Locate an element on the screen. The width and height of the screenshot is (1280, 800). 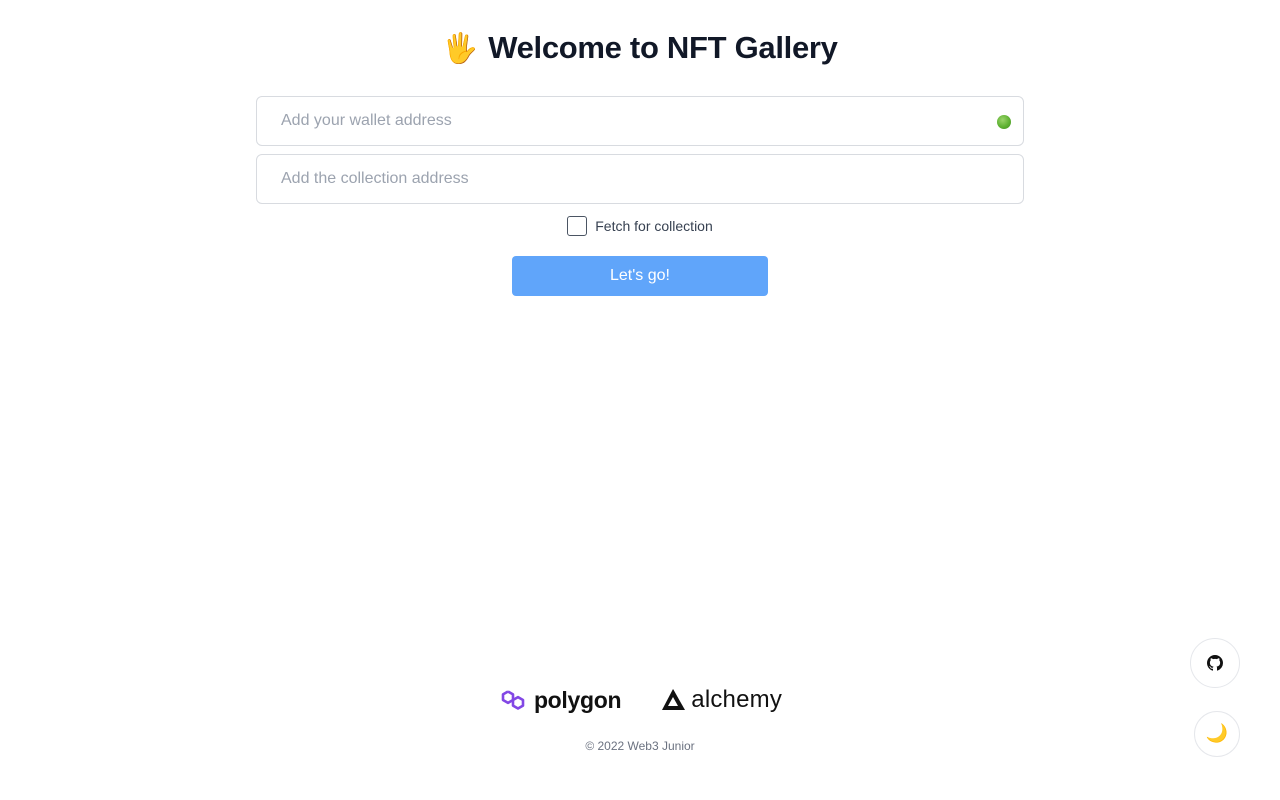
submit-button: Let's go! is located at coordinates (640, 276).